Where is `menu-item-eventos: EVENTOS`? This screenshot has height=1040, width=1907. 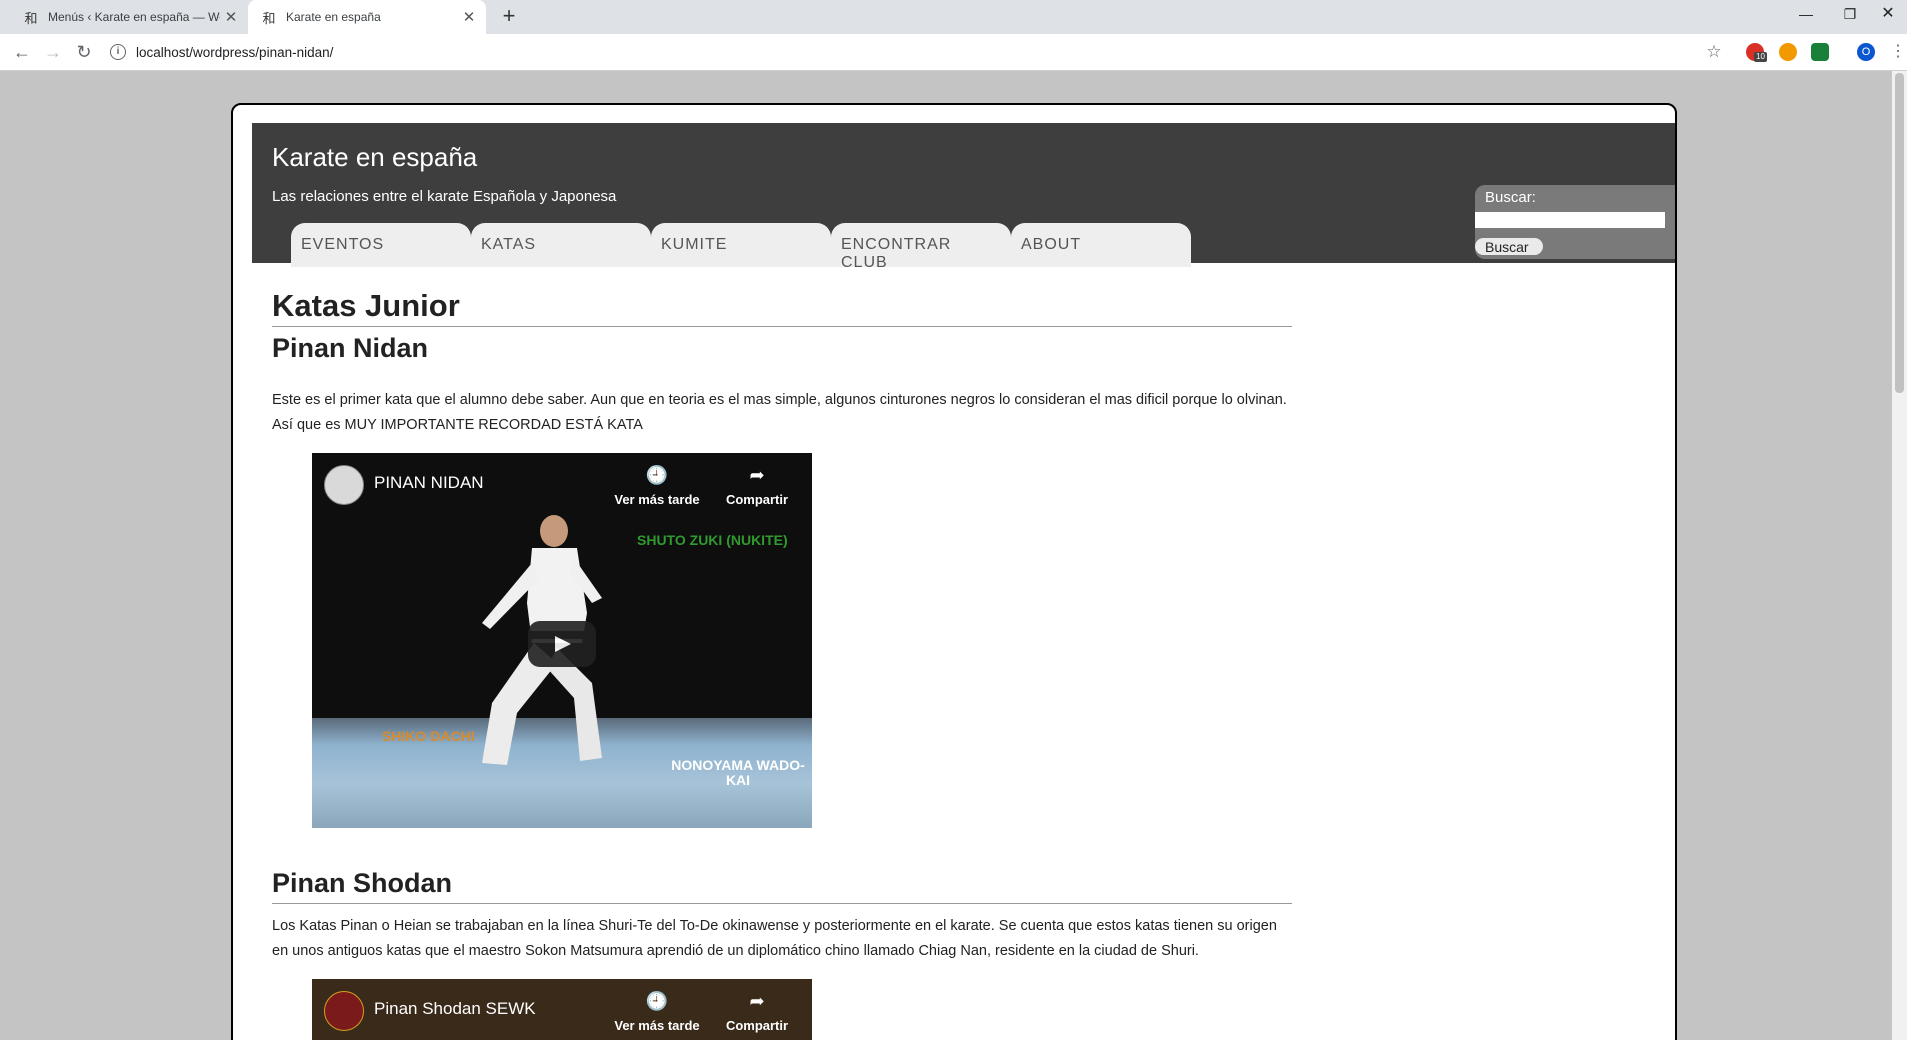 menu-item-eventos: EVENTOS is located at coordinates (381, 245).